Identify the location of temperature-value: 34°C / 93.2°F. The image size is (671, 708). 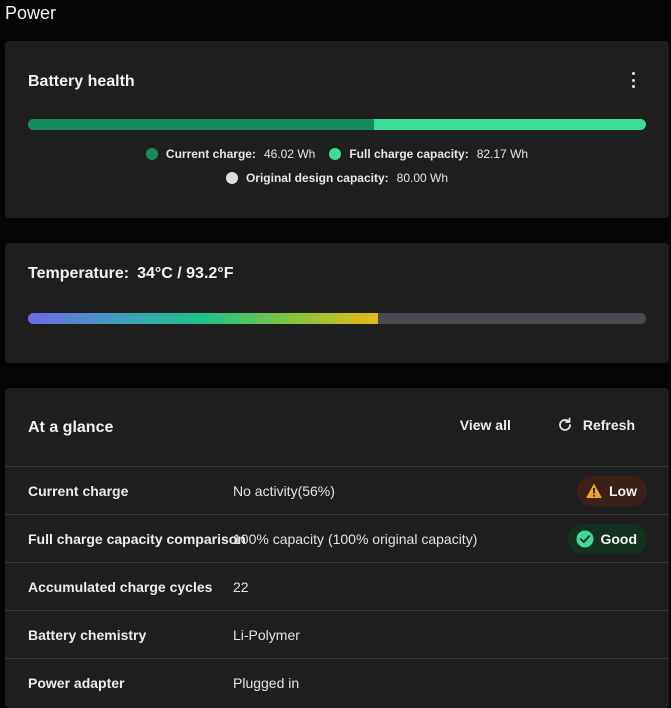
(185, 273).